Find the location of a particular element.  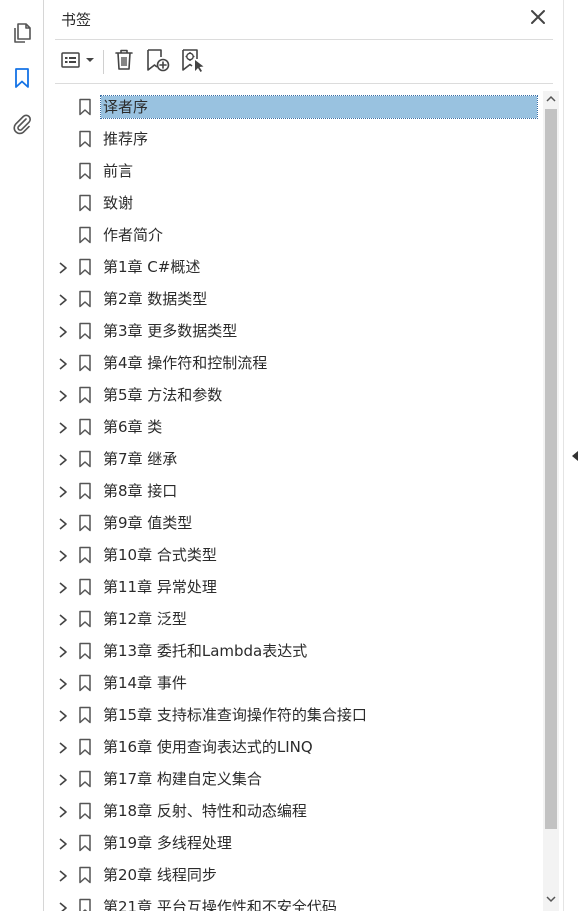

bookmark-label: 第4章 操作符和控制流程 is located at coordinates (185, 363).